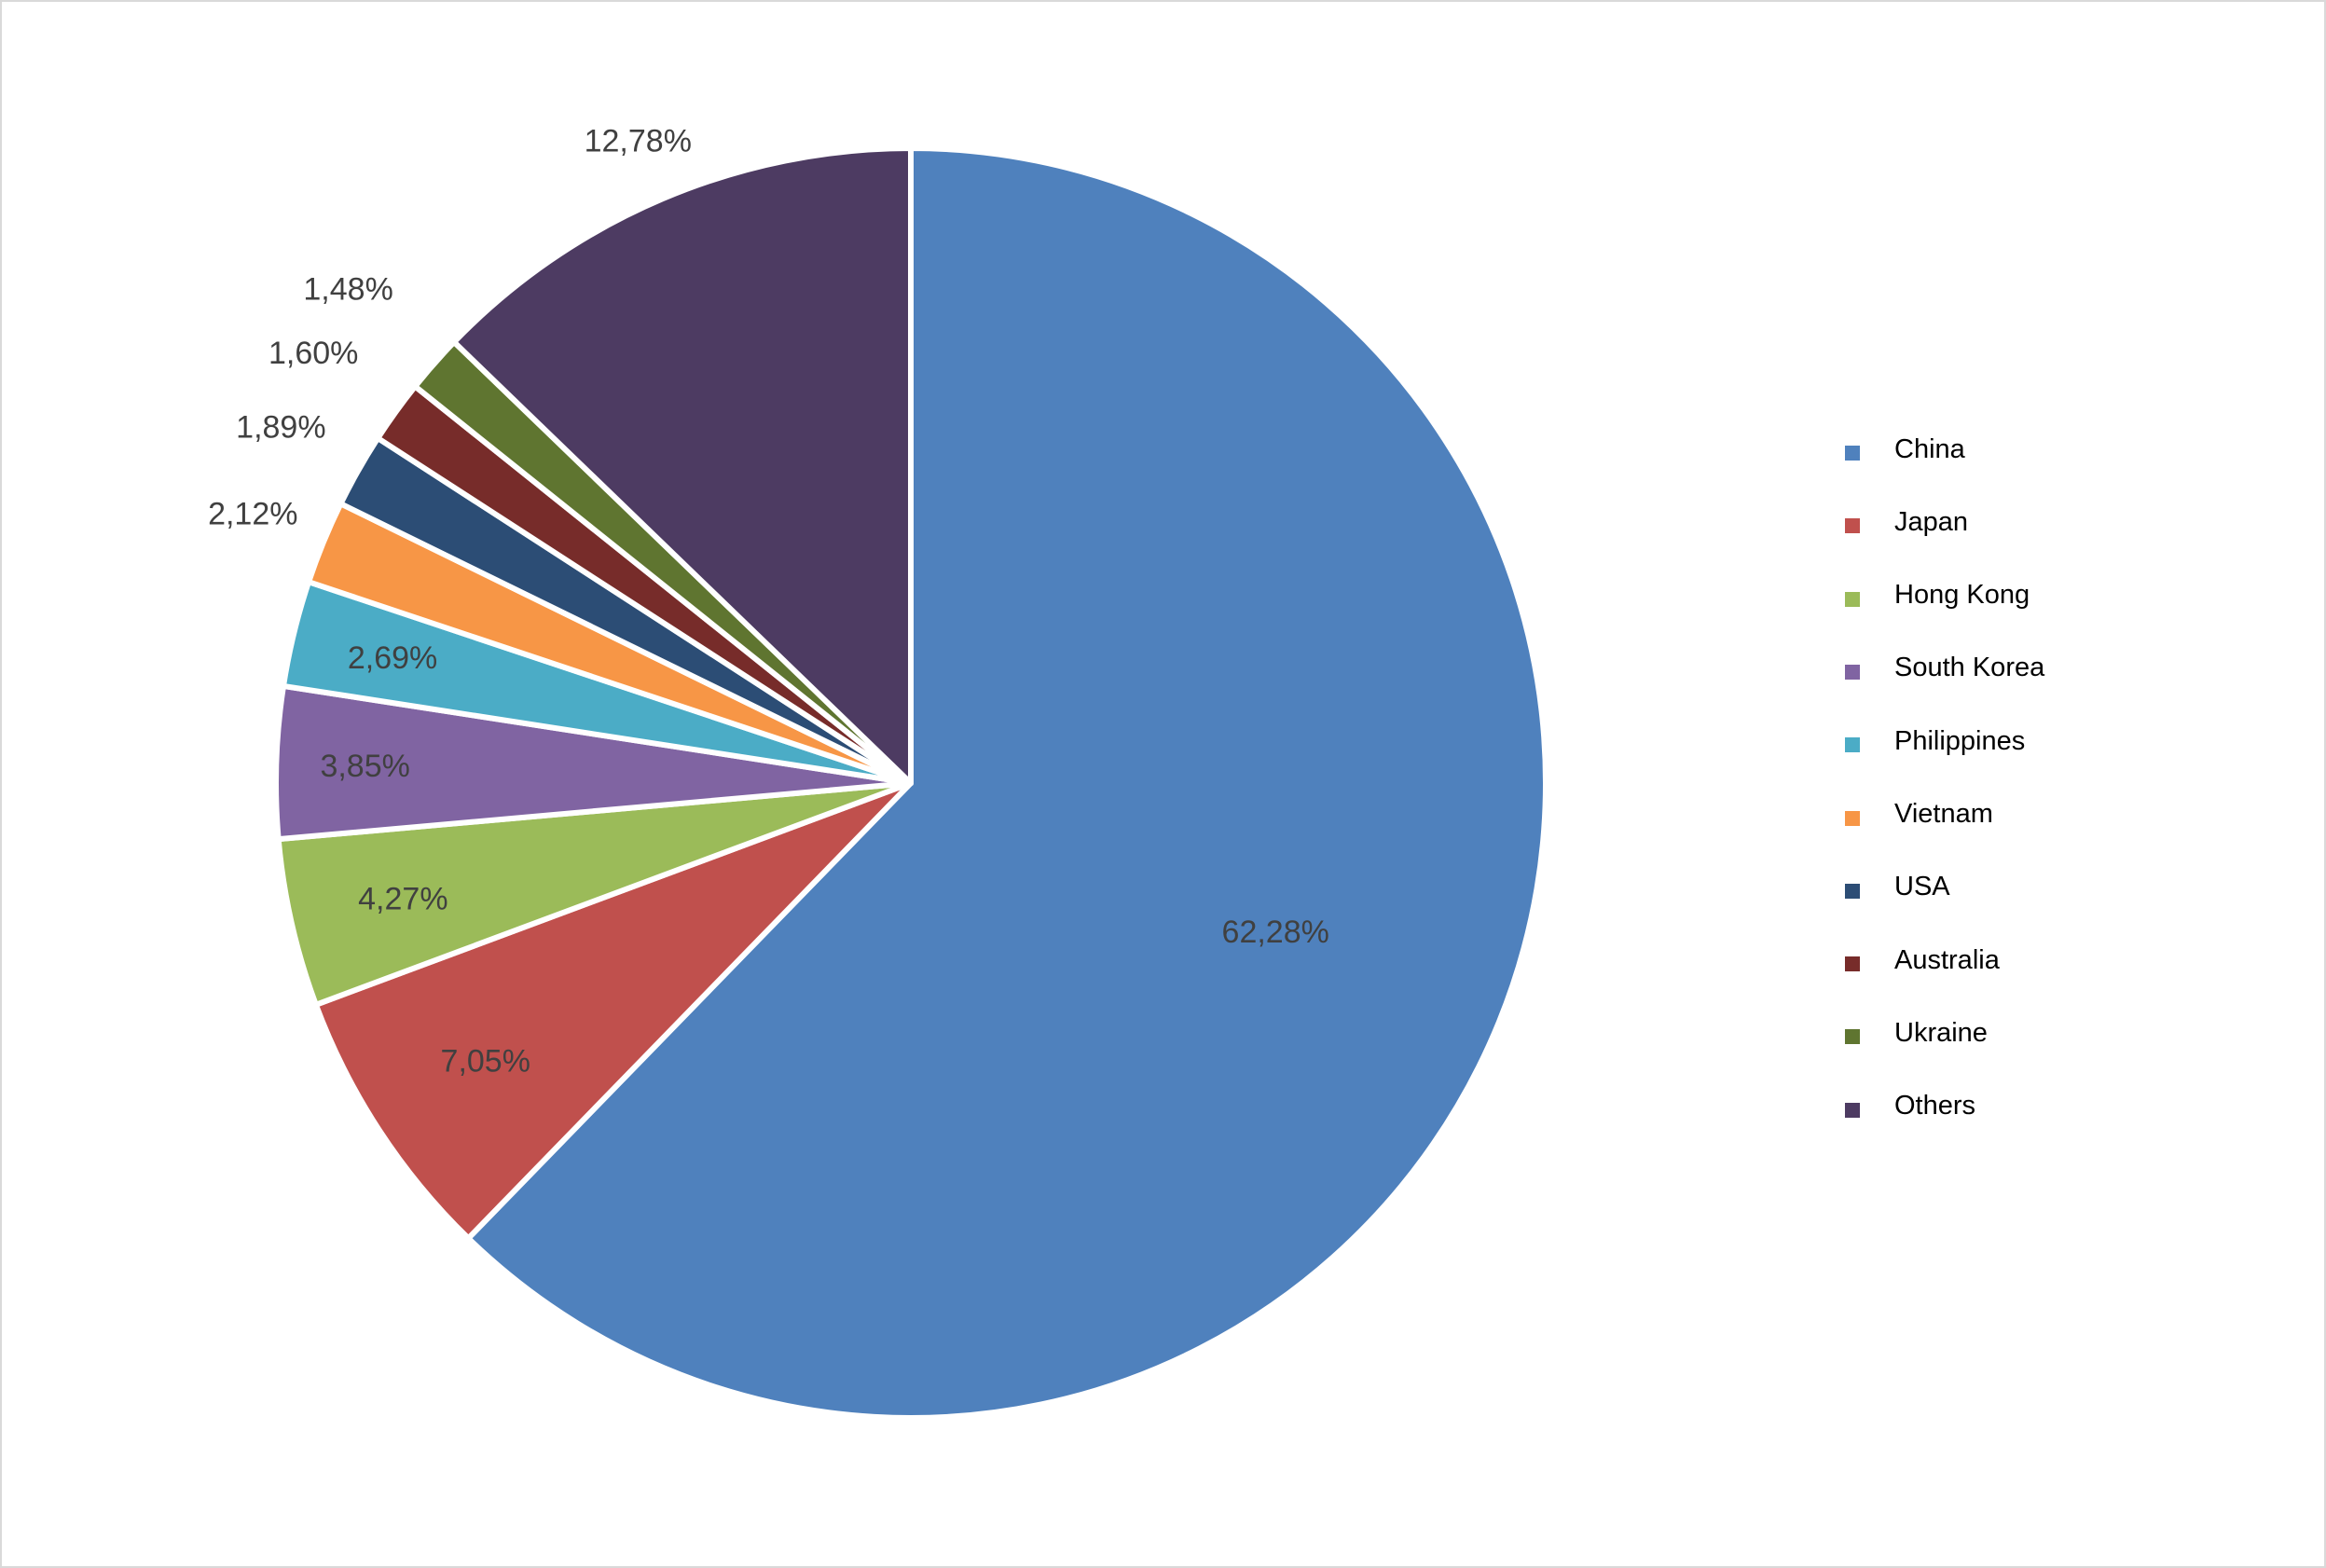 Image resolution: width=2326 pixels, height=1568 pixels. Describe the element at coordinates (1935, 1106) in the screenshot. I see `legend-label: Others` at that location.